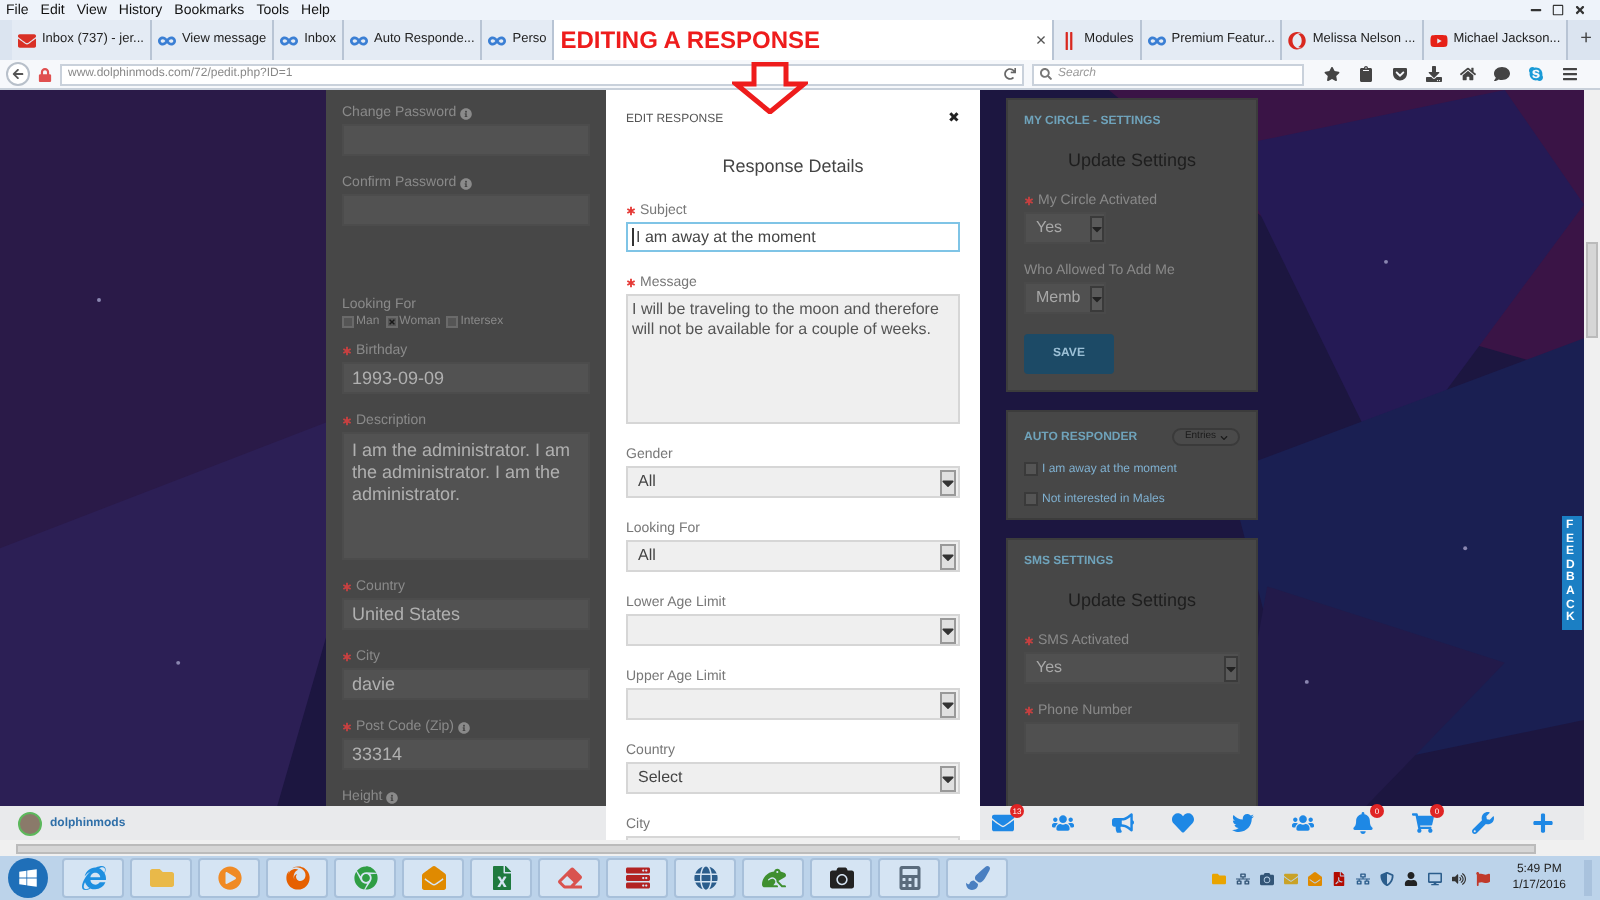  I want to click on skype-icon, so click(1536, 74).